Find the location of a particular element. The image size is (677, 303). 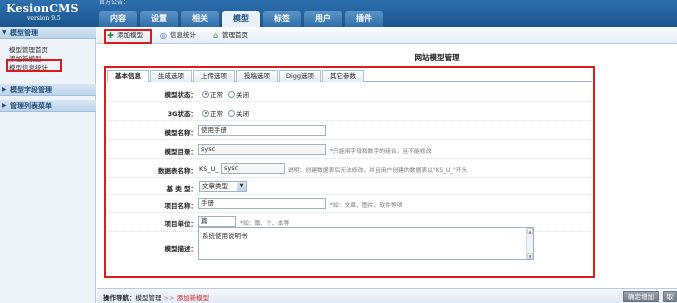

toolbar: ✚ 添加模型 ◎ 信息统计 ⌂ 管理首页 is located at coordinates (387, 35).